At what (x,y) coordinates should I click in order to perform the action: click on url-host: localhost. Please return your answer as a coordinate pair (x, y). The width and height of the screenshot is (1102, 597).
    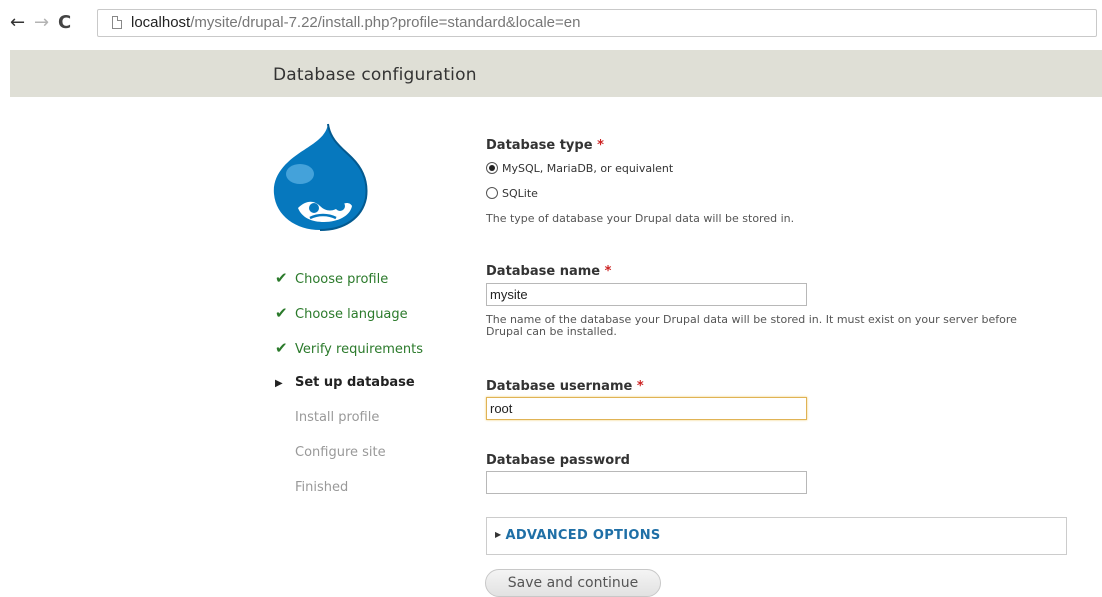
    Looking at the image, I should click on (161, 22).